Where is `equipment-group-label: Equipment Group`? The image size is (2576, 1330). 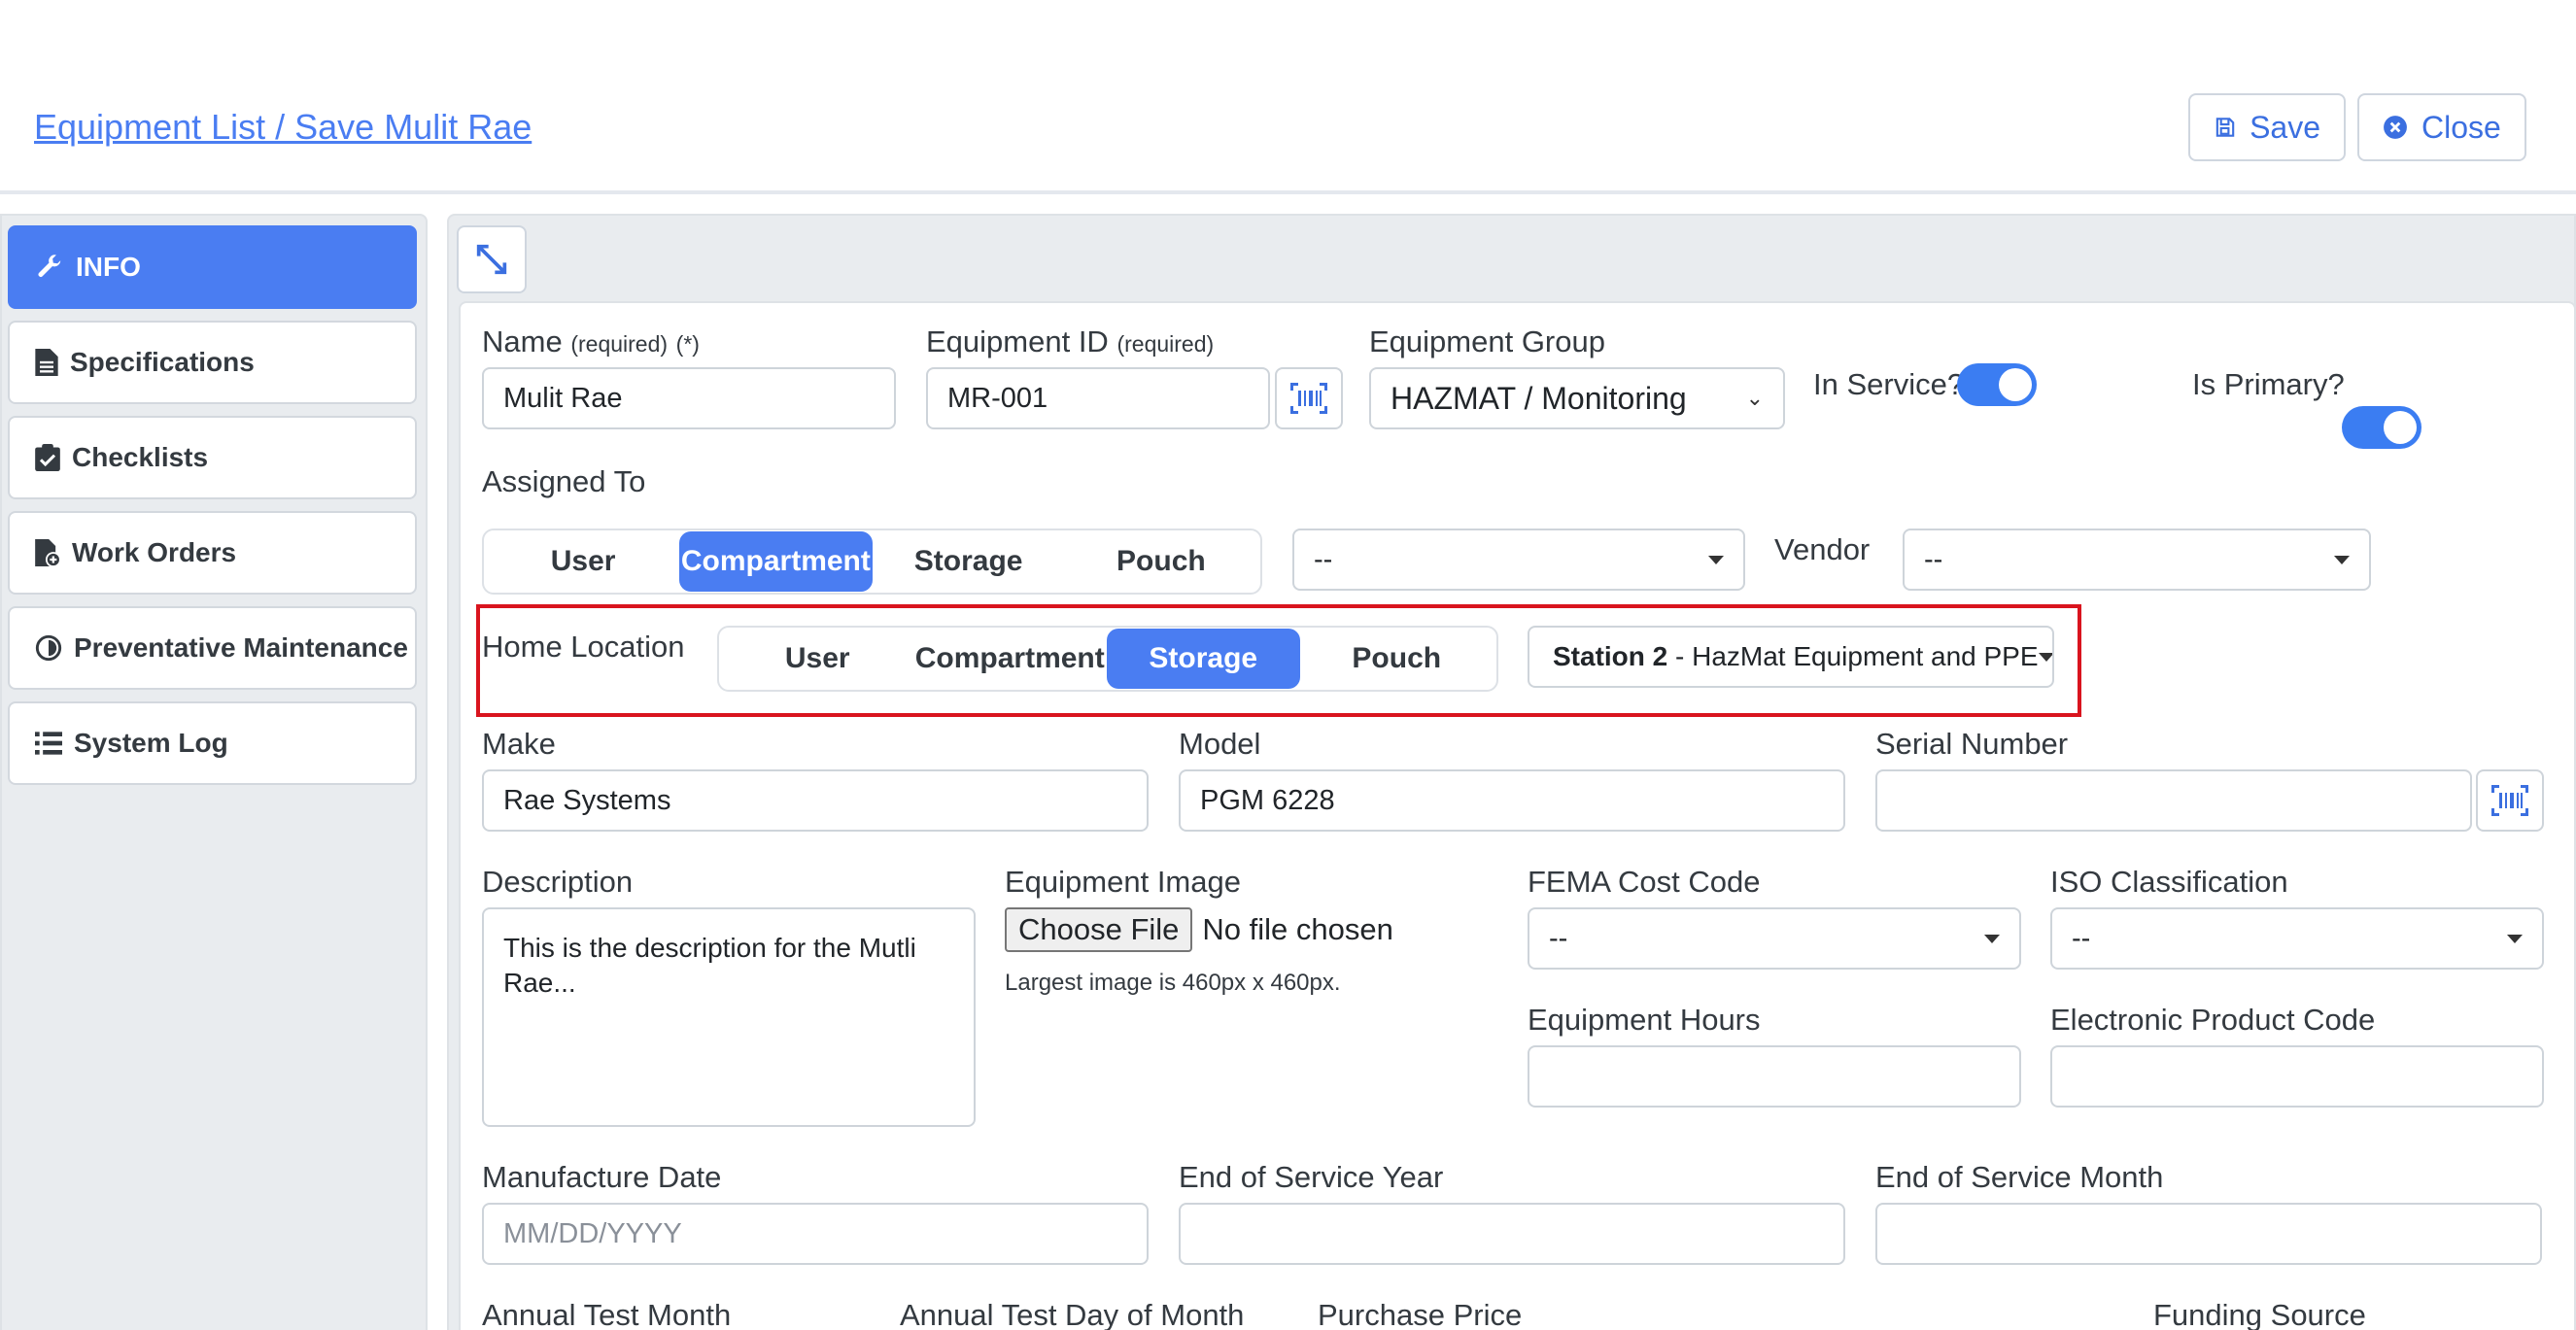
equipment-group-label: Equipment Group is located at coordinates (1487, 341).